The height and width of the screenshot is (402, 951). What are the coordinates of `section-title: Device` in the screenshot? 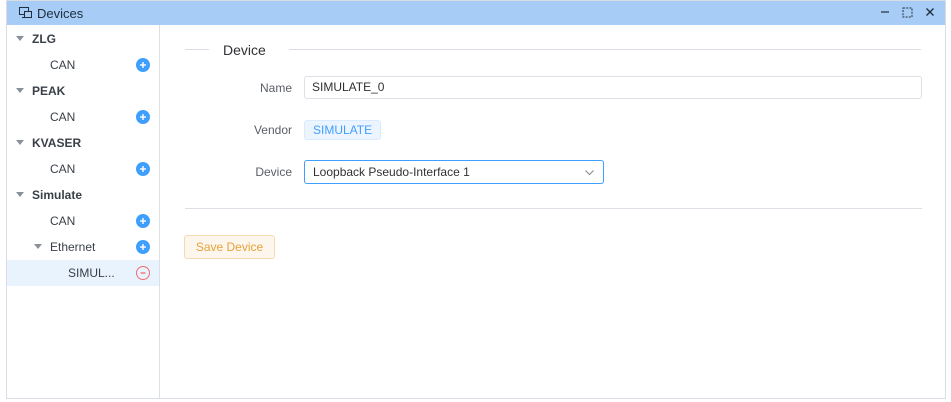 It's located at (244, 50).